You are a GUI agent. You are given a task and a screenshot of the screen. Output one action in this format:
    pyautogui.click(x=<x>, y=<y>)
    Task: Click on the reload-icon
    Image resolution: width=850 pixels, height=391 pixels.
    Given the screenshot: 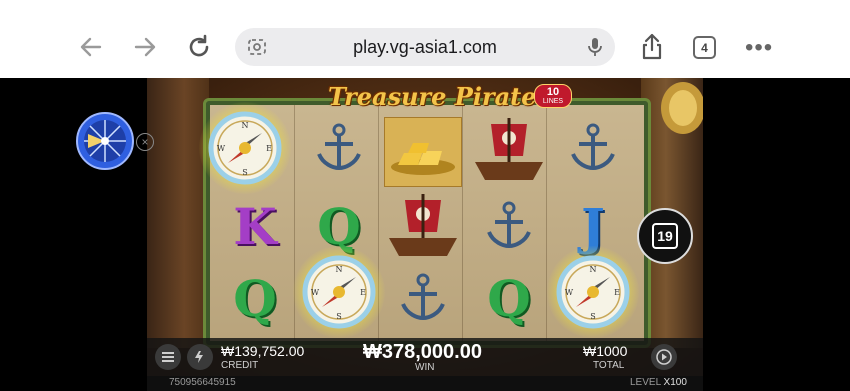 What is the action you would take?
    pyautogui.click(x=199, y=45)
    